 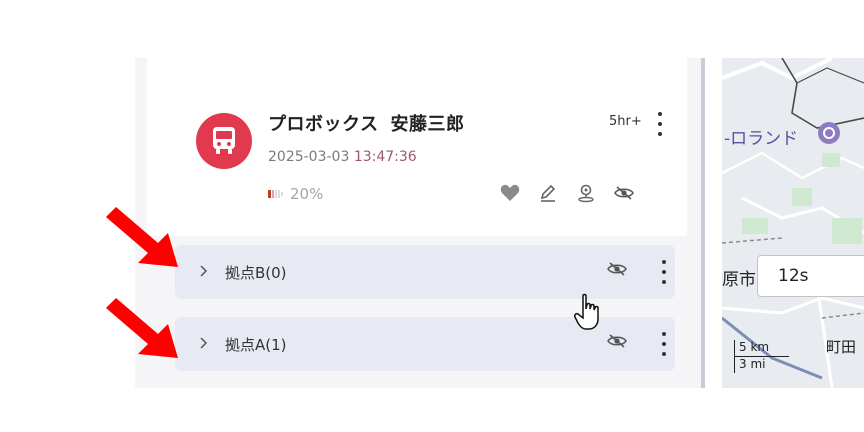 What do you see at coordinates (586, 311) in the screenshot?
I see `hand-cursor-icon` at bounding box center [586, 311].